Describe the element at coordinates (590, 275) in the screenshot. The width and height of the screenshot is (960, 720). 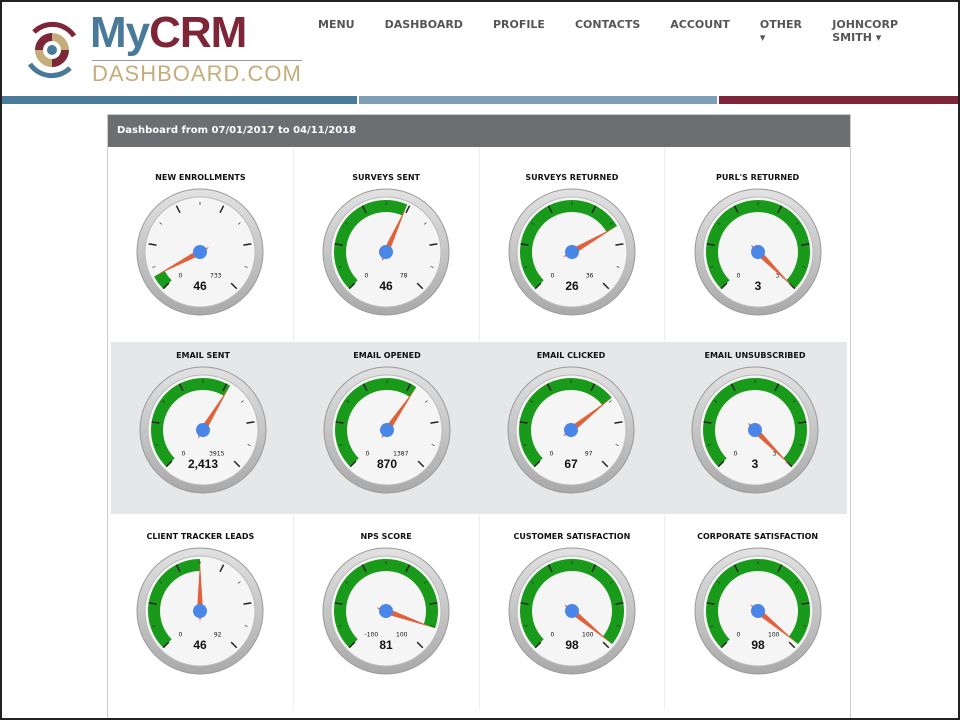
I see `gauge-max-label: 36` at that location.